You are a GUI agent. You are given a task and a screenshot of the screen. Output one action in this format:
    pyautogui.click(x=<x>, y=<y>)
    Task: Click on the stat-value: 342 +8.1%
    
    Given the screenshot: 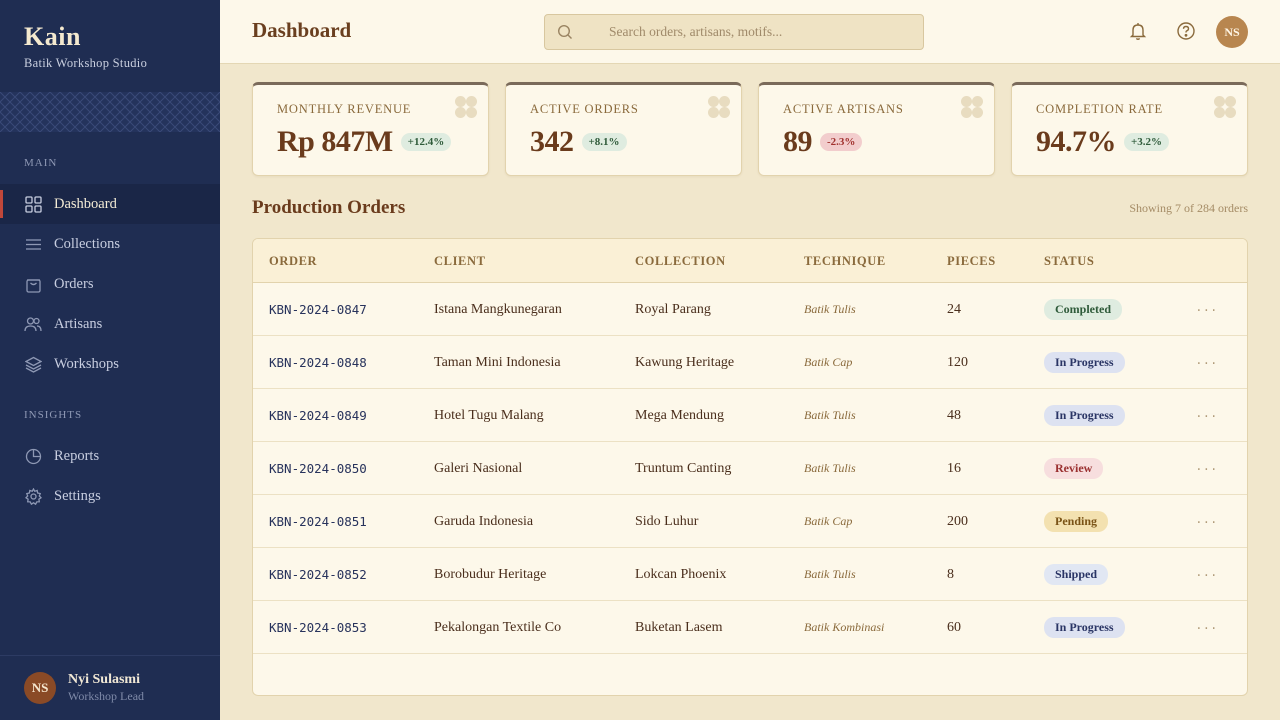 What is the action you would take?
    pyautogui.click(x=578, y=142)
    